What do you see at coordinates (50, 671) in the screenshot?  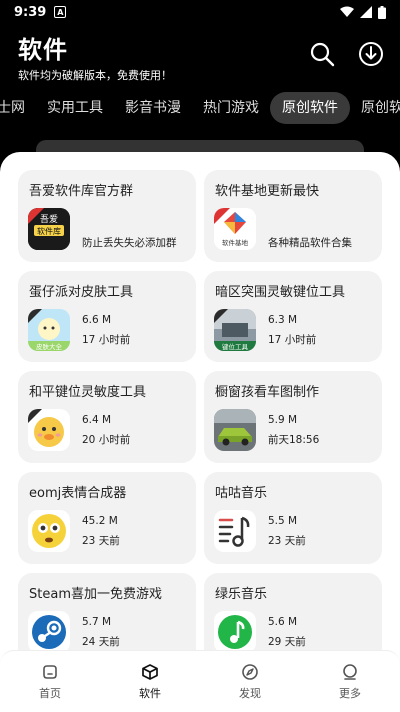 I see `home-icon` at bounding box center [50, 671].